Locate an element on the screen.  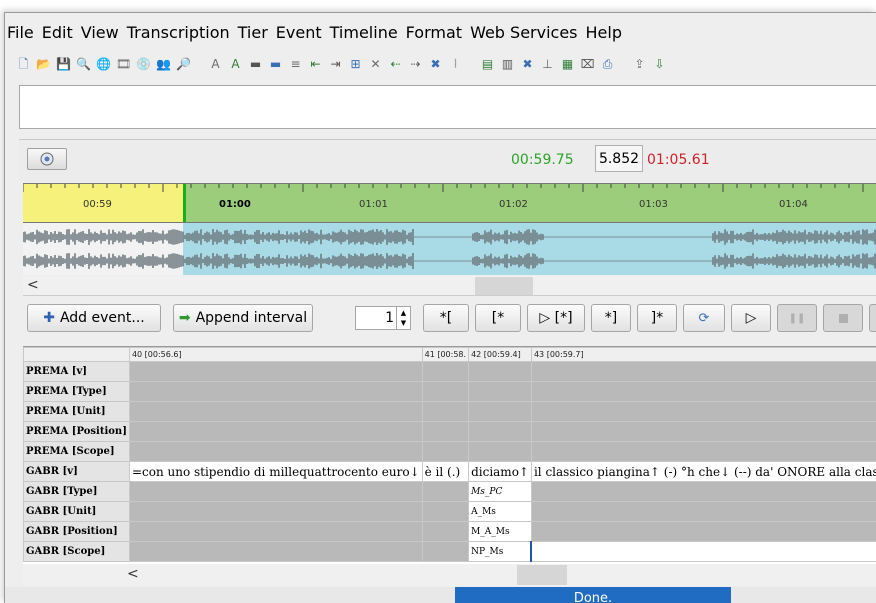
append-interval-button: ➡ Append interval is located at coordinates (243, 318).